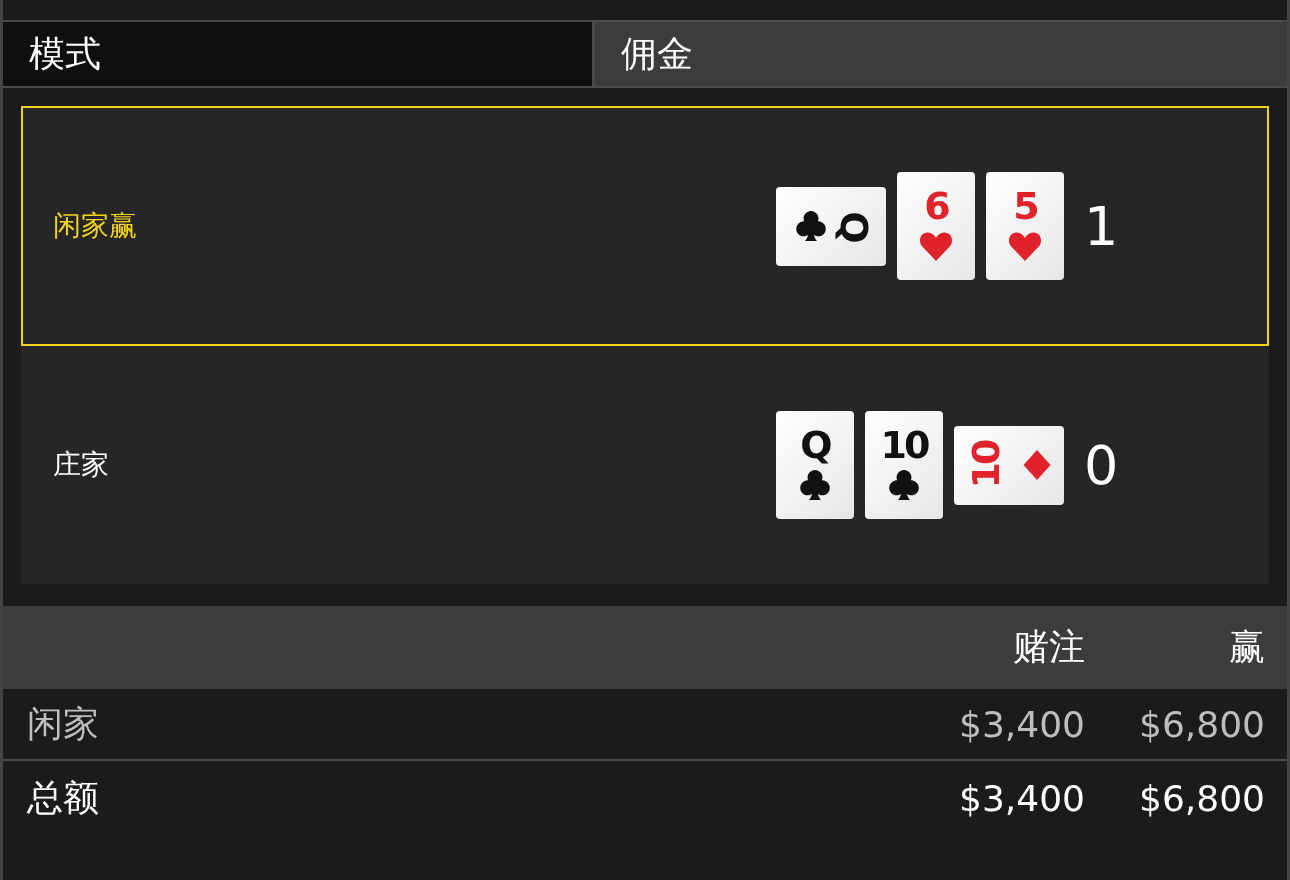  I want to click on column-header: 赌注, so click(1048, 647).